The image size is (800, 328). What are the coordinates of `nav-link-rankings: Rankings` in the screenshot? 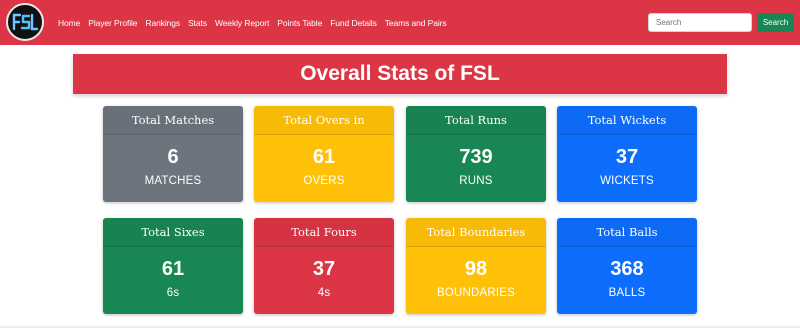 It's located at (162, 23).